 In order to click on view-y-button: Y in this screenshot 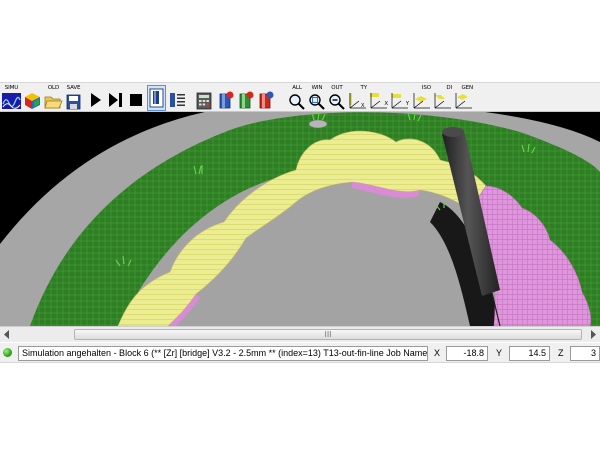, I will do `click(399, 98)`.